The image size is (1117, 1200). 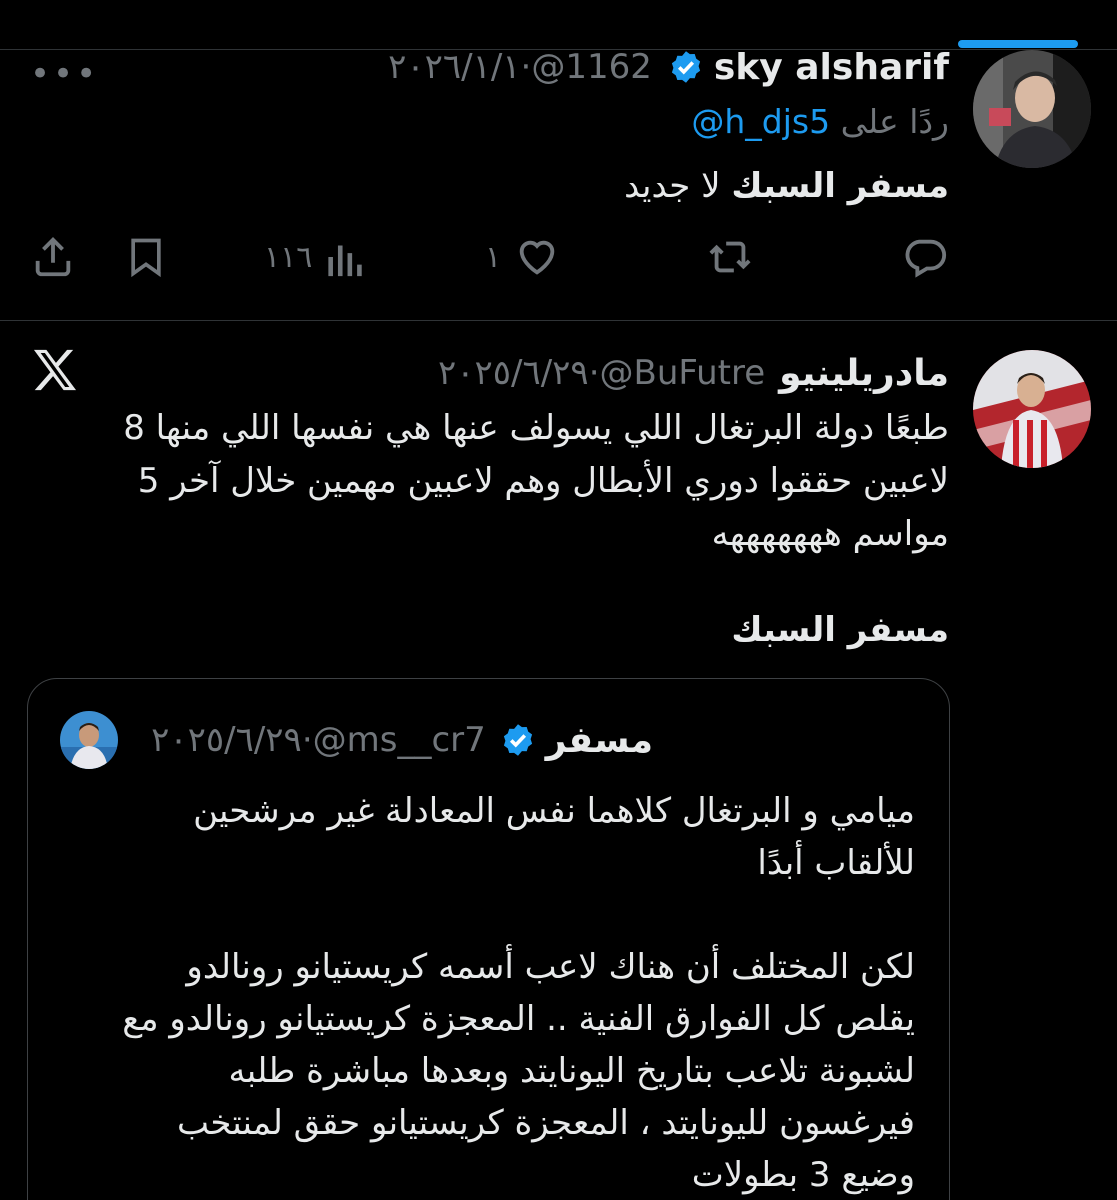 I want to click on bookmark-icon, so click(x=146, y=257).